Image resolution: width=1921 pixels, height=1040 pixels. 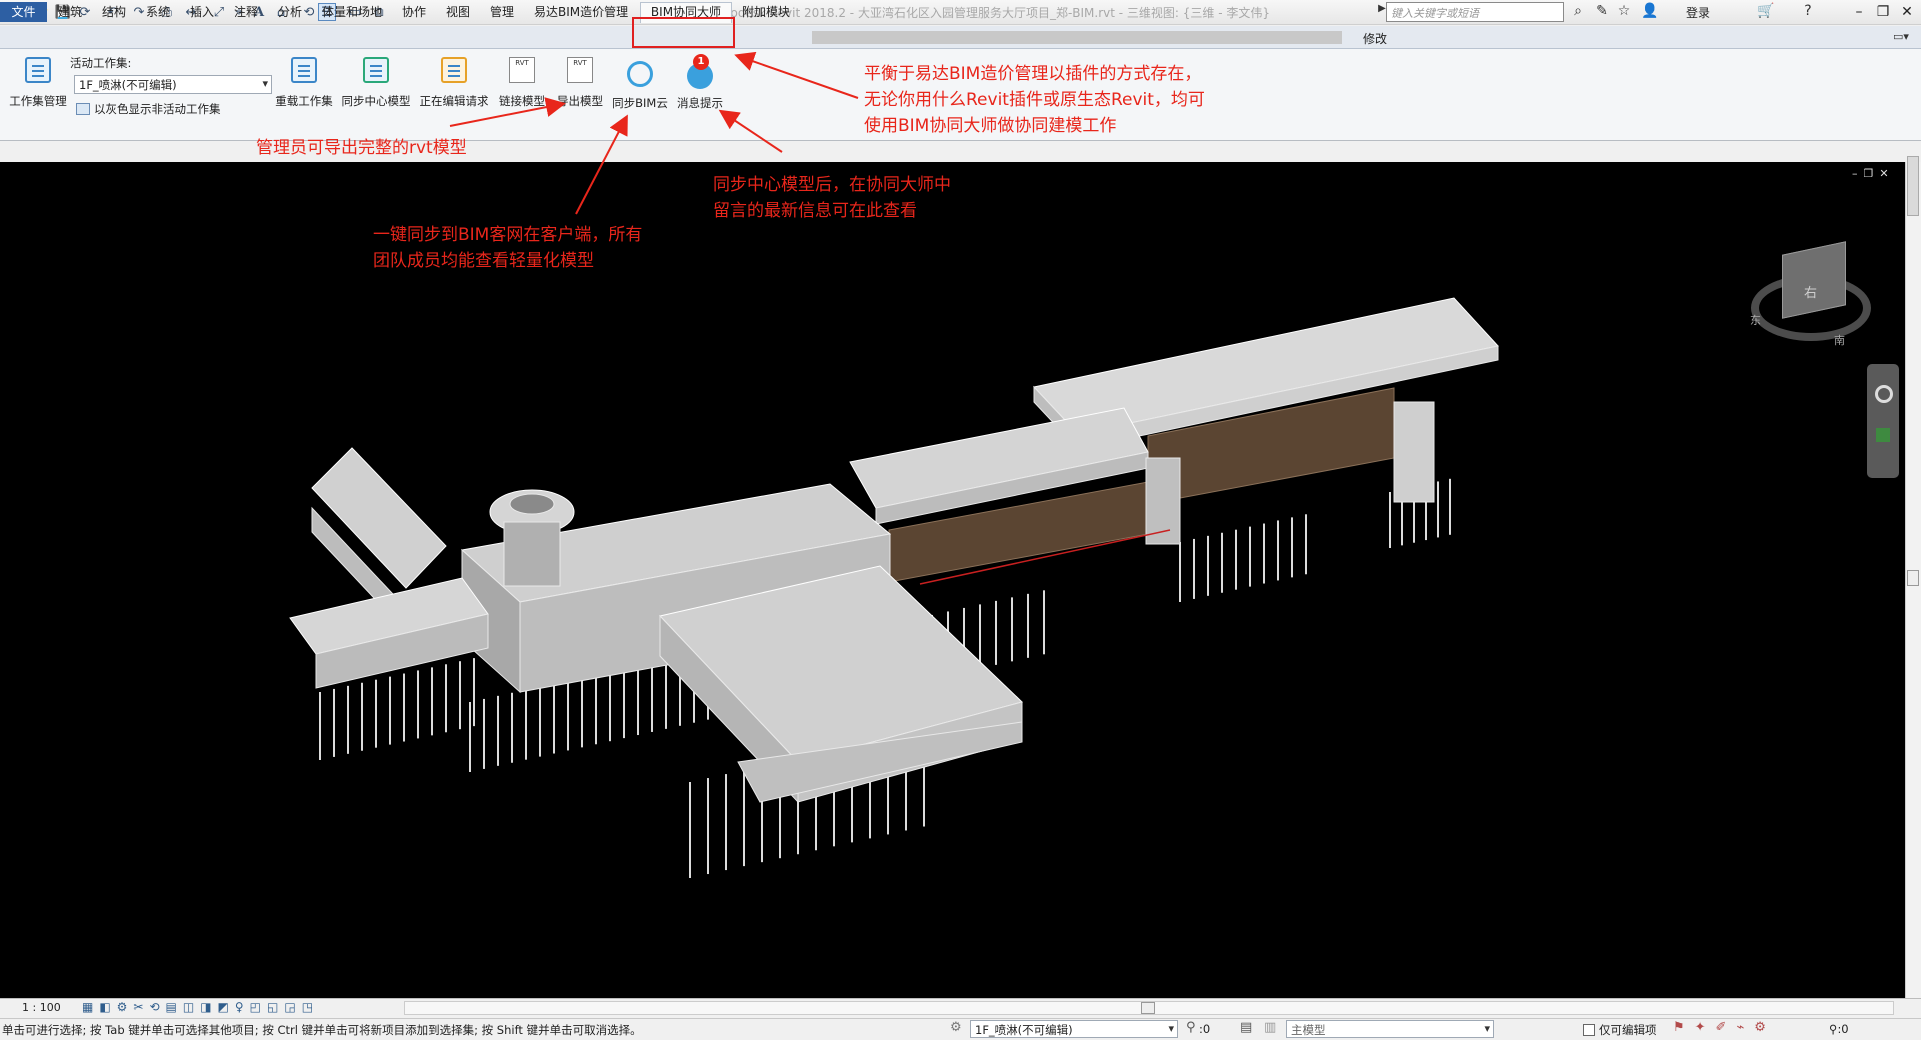 I want to click on status-workset-select: 1F_喷淋(不可编辑), so click(x=1074, y=1029).